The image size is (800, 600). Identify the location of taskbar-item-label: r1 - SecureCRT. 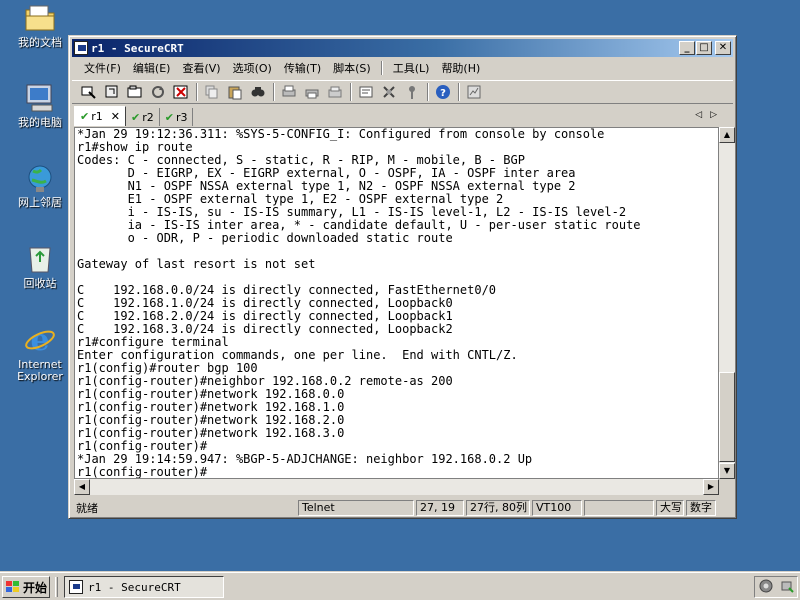
(134, 587).